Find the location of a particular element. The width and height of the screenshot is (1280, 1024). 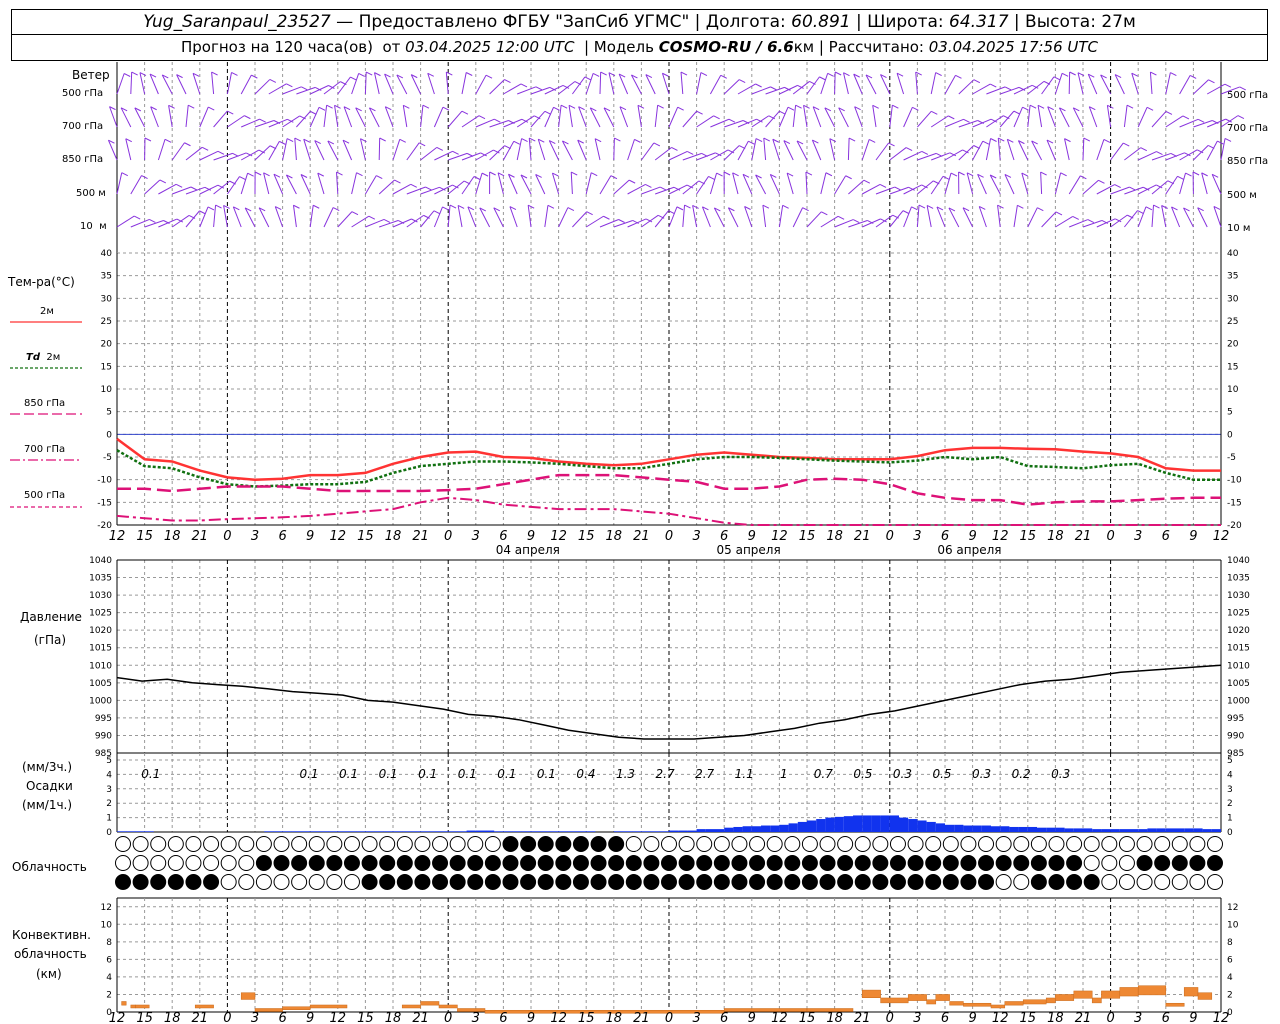

conv-xtick-label: 3 is located at coordinates (255, 1017).